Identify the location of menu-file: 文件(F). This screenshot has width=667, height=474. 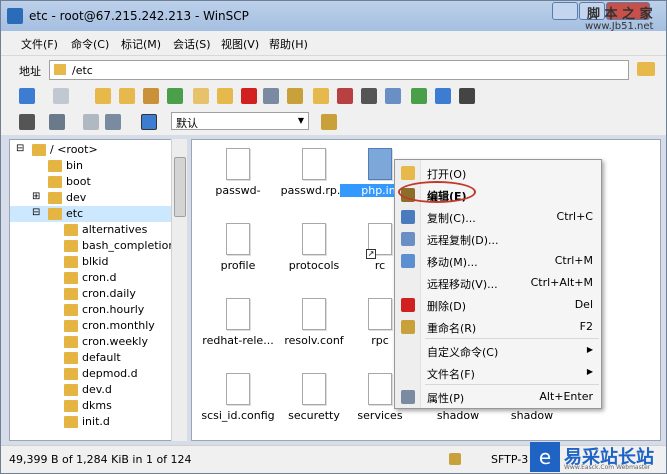
(39, 44).